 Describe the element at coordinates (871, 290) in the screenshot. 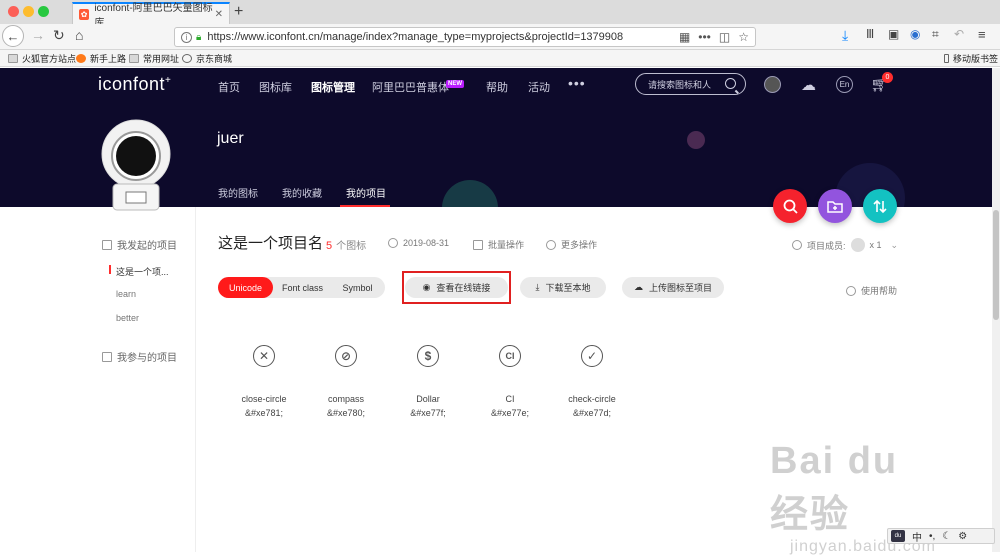

I see `help-link: 使用帮助` at that location.